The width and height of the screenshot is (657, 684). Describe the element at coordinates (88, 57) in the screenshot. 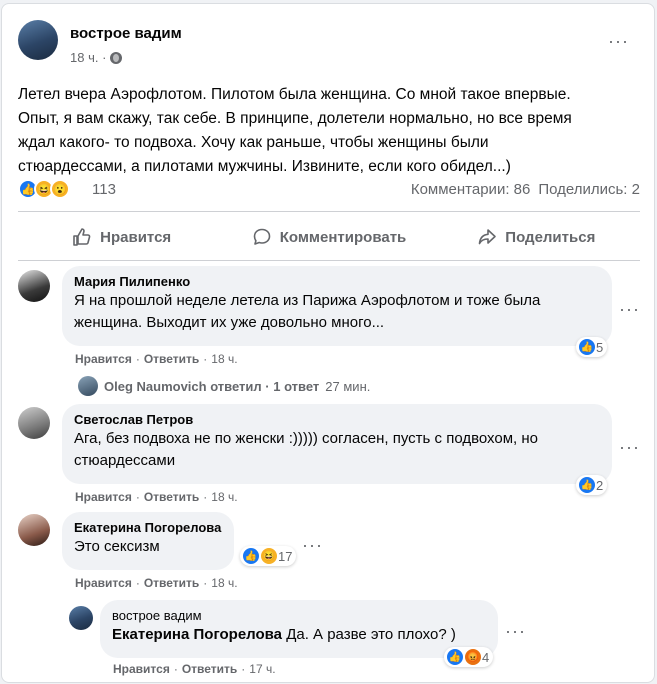

I see `post-time: 18 ч. ·` at that location.